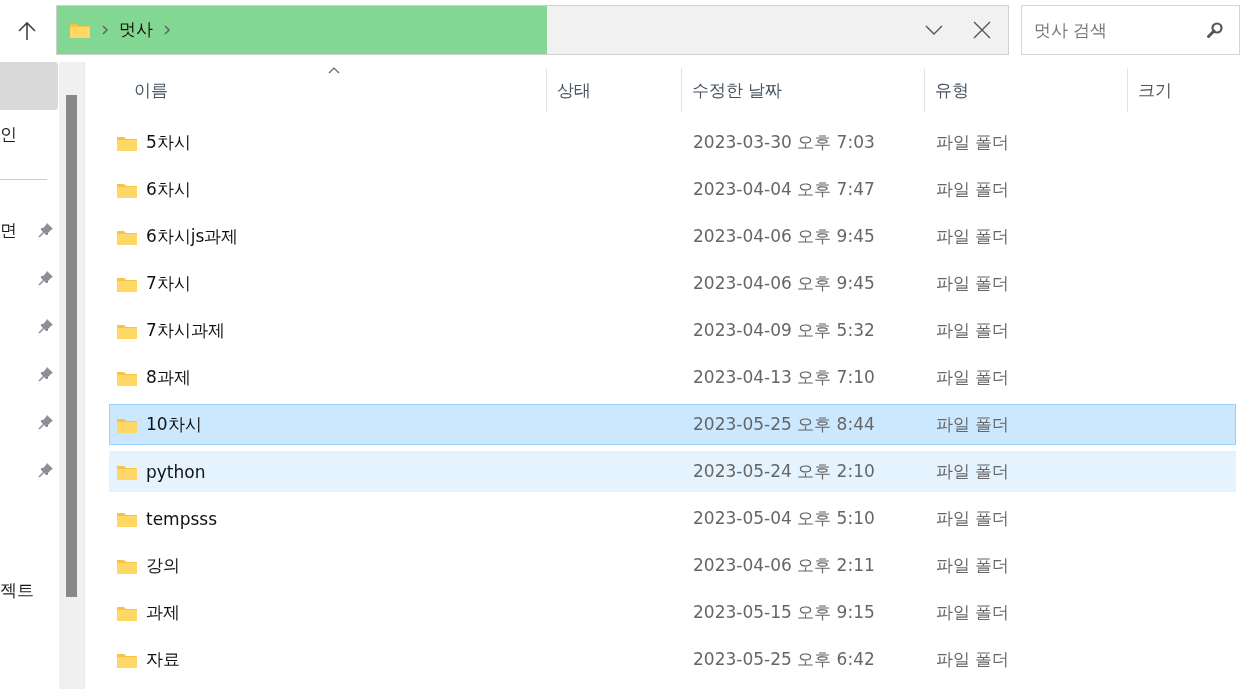 This screenshot has width=1246, height=689. What do you see at coordinates (934, 29) in the screenshot?
I see `dropdown-icon` at bounding box center [934, 29].